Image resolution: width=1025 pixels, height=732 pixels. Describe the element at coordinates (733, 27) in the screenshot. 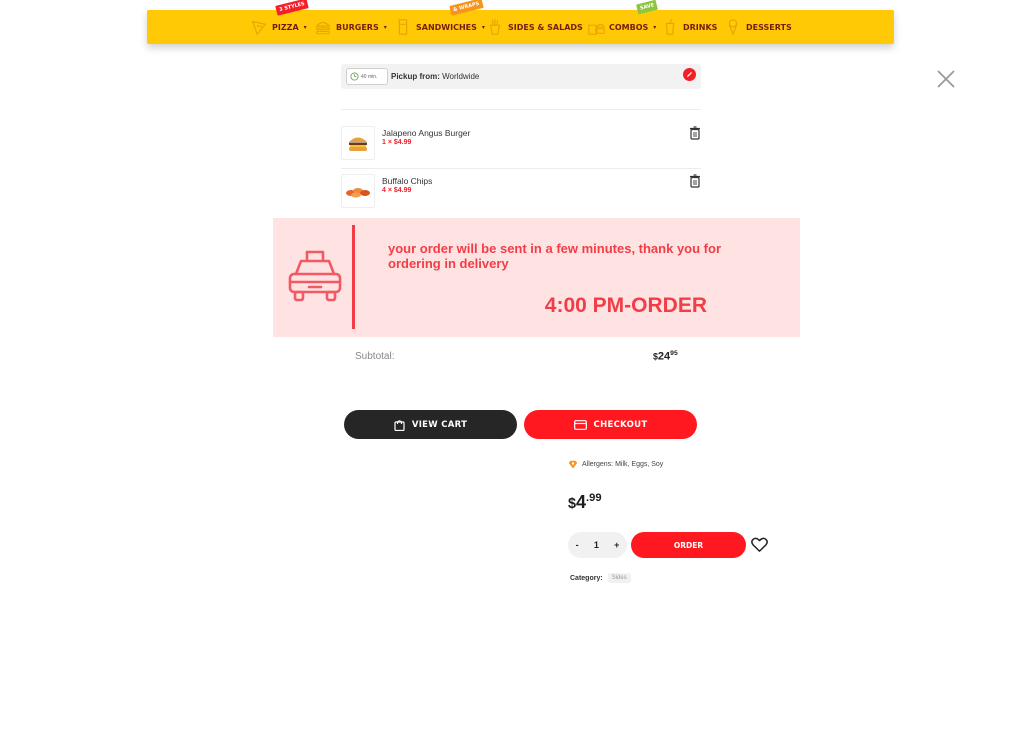

I see `ice-cream-icon` at that location.